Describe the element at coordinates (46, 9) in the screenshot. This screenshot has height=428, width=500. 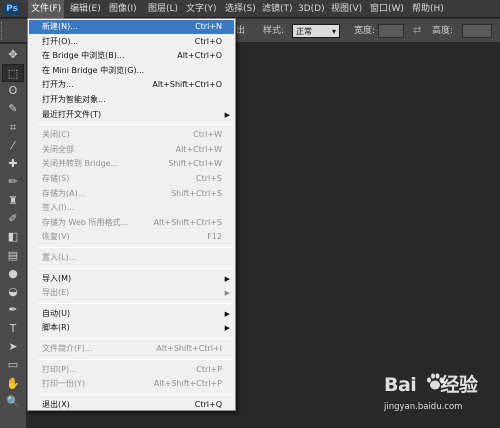
I see `menubar-item-0: 文件(F)` at that location.